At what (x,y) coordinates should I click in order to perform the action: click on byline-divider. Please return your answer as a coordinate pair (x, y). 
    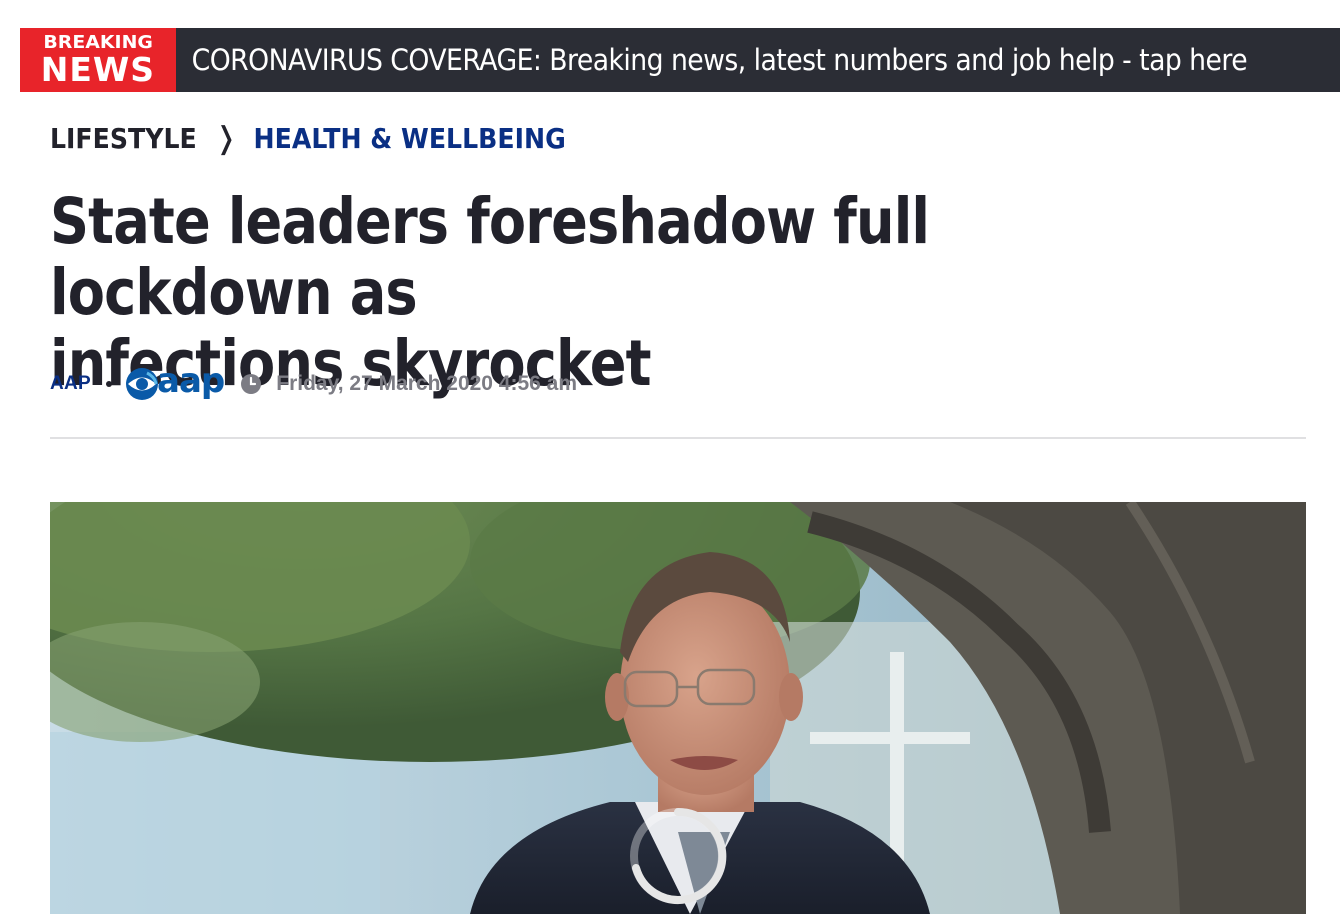
    Looking at the image, I should click on (678, 438).